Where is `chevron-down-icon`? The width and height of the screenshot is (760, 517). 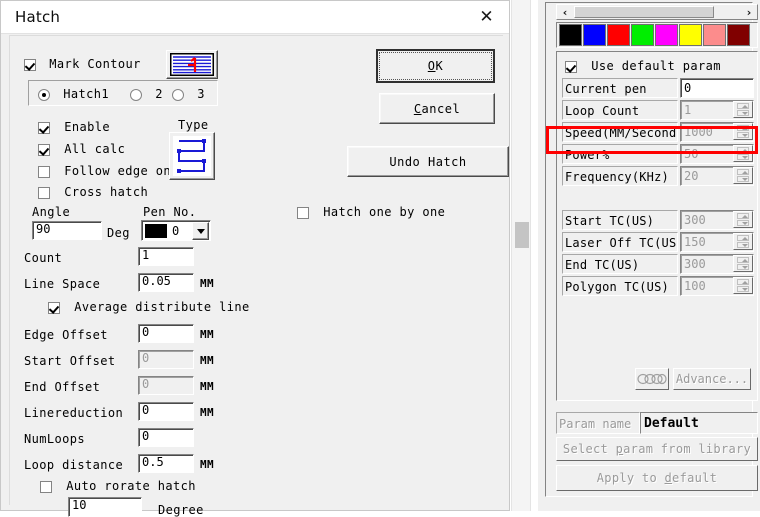
chevron-down-icon is located at coordinates (200, 231).